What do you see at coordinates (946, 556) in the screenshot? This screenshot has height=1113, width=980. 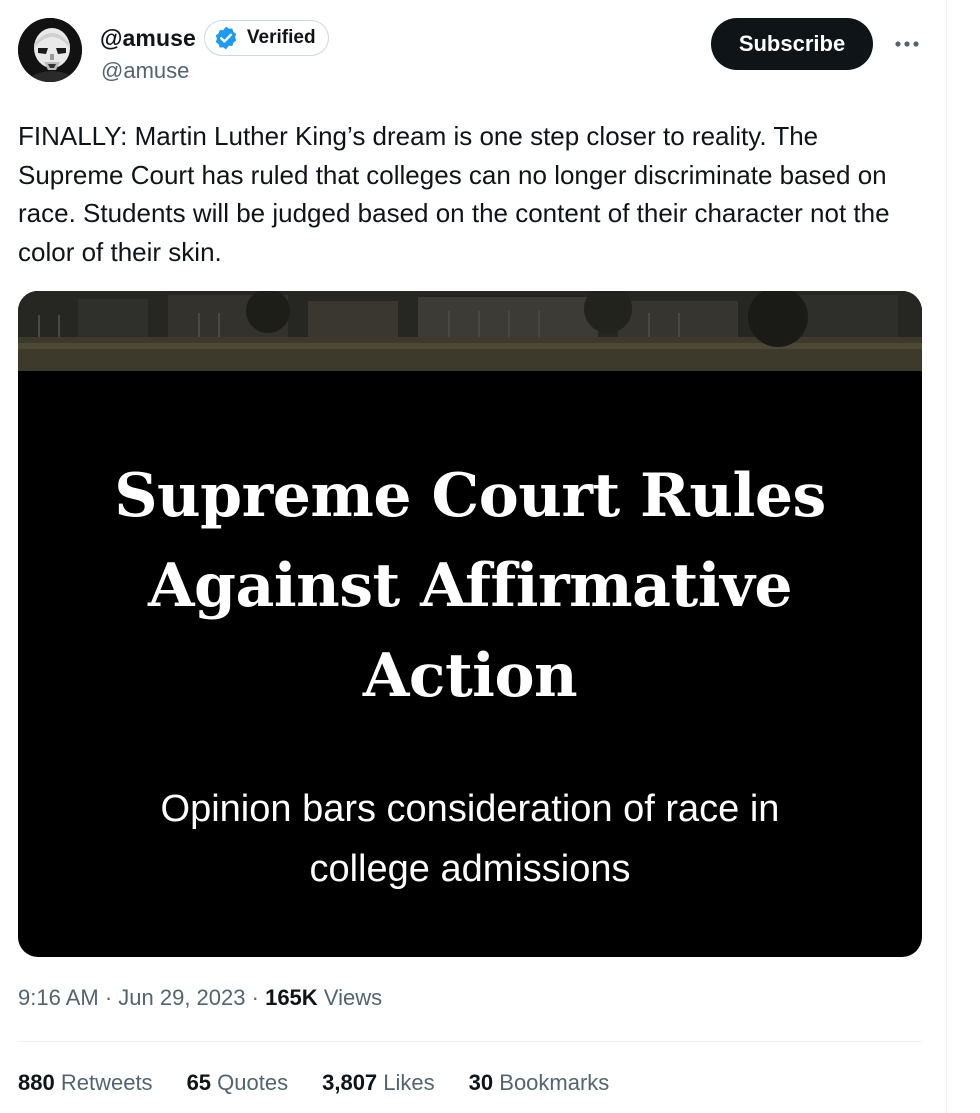 I see `column-border` at bounding box center [946, 556].